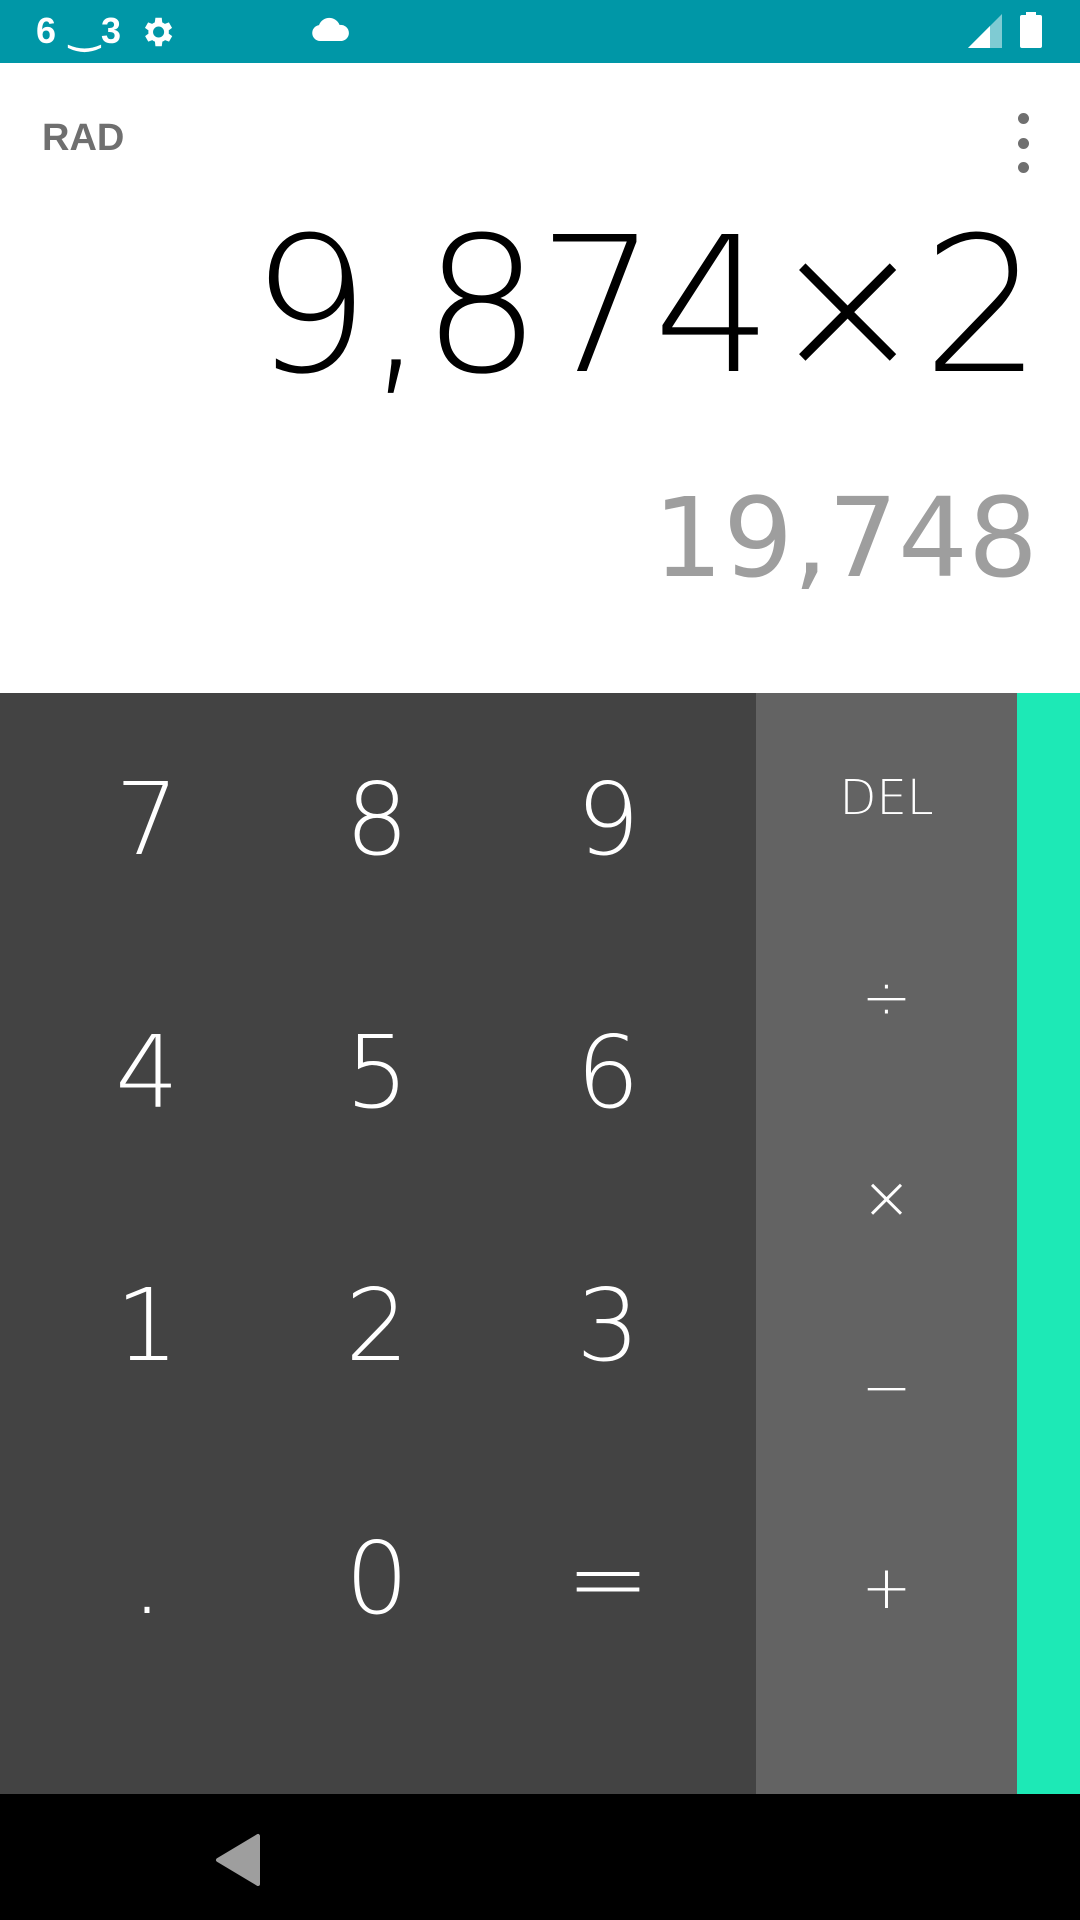 Image resolution: width=1080 pixels, height=1920 pixels. Describe the element at coordinates (985, 33) in the screenshot. I see `signal-icon` at that location.